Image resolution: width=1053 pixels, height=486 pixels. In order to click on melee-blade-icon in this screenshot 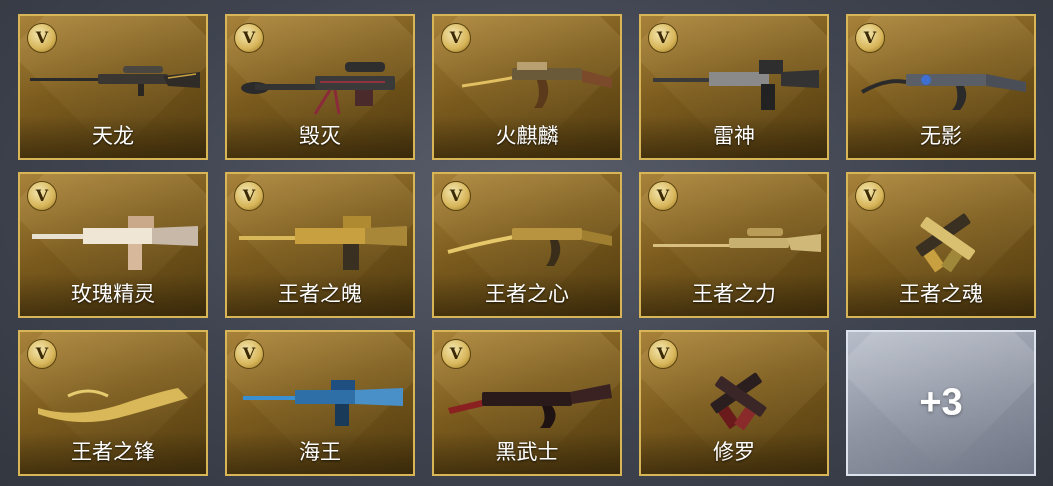, I will do `click(113, 405)`.